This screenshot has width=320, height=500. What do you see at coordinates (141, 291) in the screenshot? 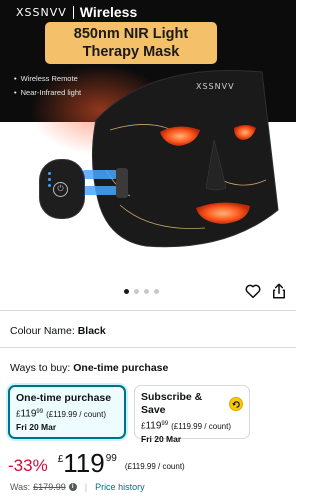
I see `carousel-indicator` at bounding box center [141, 291].